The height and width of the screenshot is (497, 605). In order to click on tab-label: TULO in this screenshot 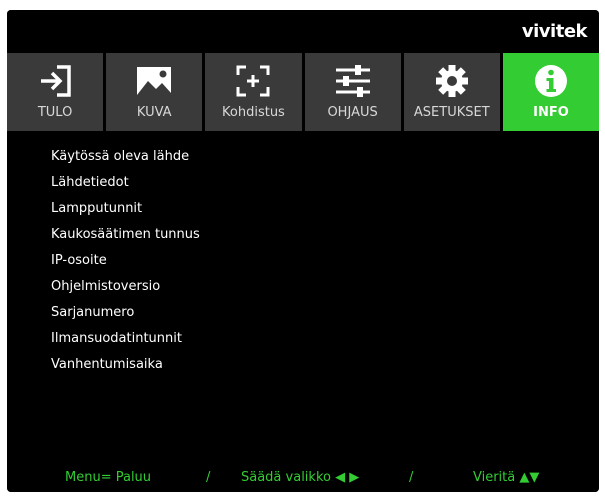, I will do `click(55, 112)`.